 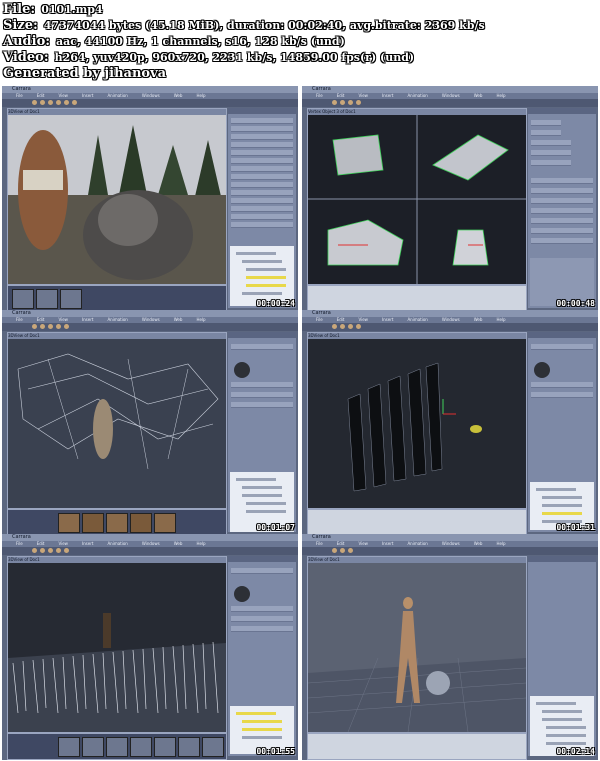 What do you see at coordinates (262, 276) in the screenshot?
I see `instances-list` at bounding box center [262, 276].